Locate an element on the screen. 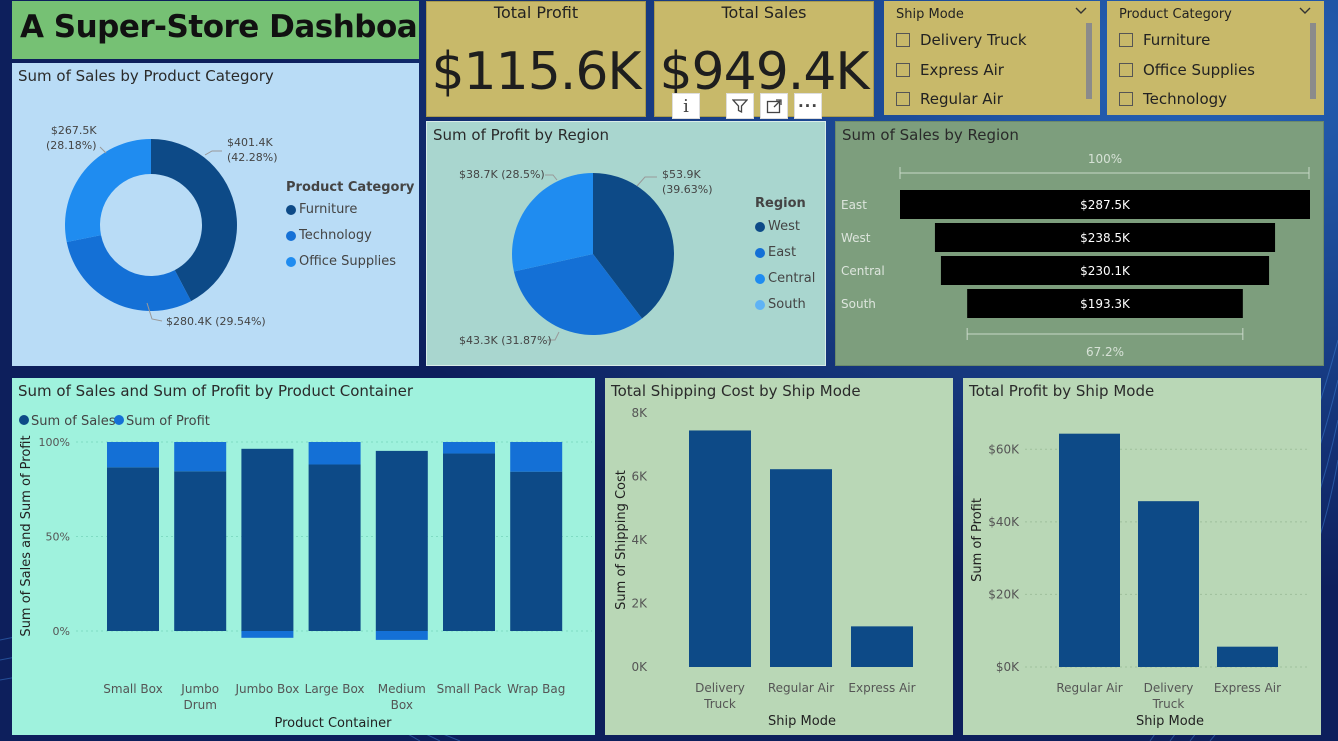 Image resolution: width=1338 pixels, height=741 pixels. legend-label: Technology is located at coordinates (335, 235).